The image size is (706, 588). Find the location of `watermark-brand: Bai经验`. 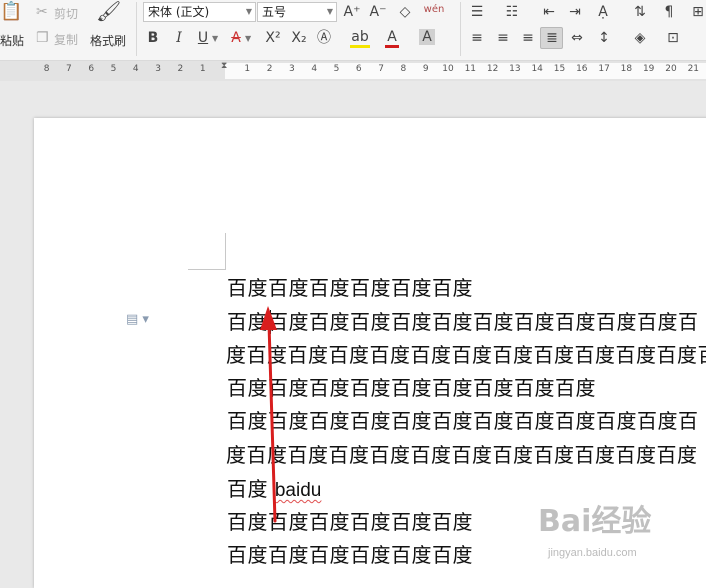

watermark-brand: Bai经验 is located at coordinates (595, 521).